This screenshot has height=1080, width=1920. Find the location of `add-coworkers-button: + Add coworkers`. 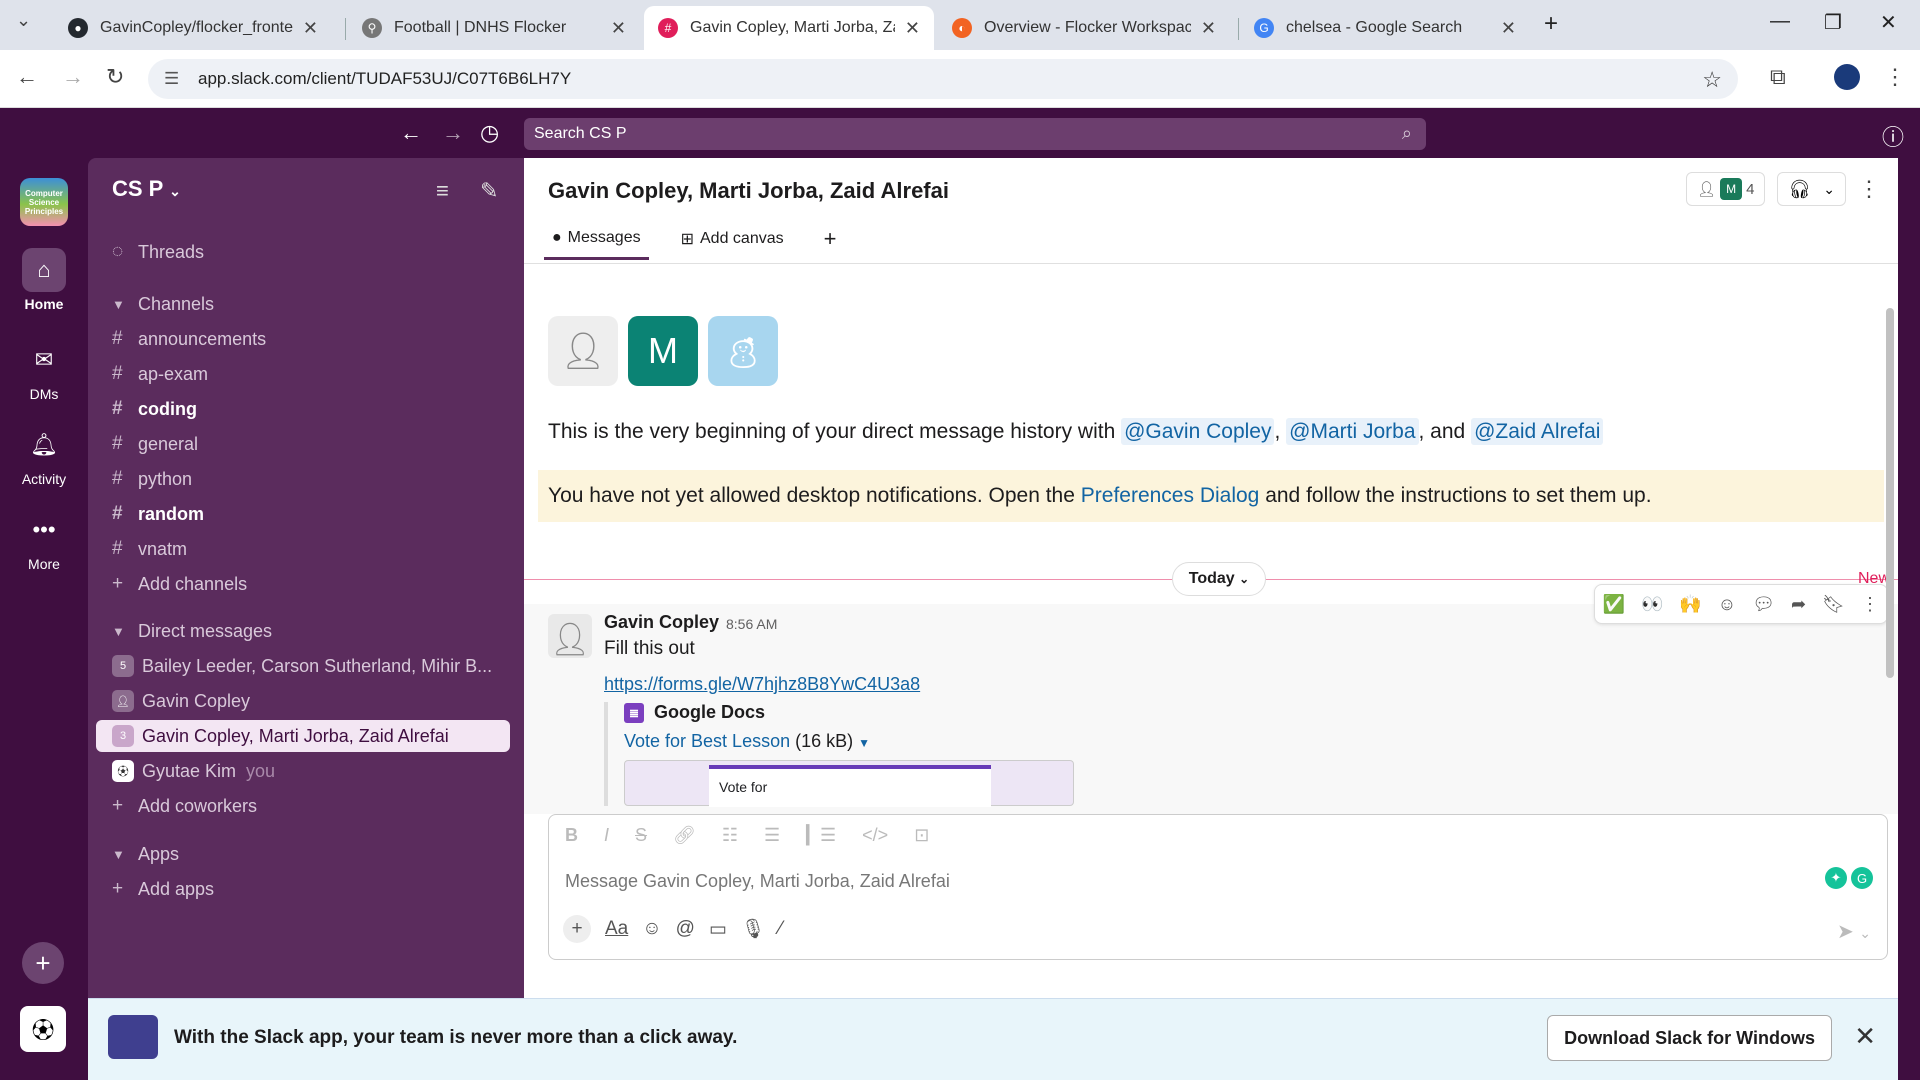

add-coworkers-button: + Add coworkers is located at coordinates (303, 806).